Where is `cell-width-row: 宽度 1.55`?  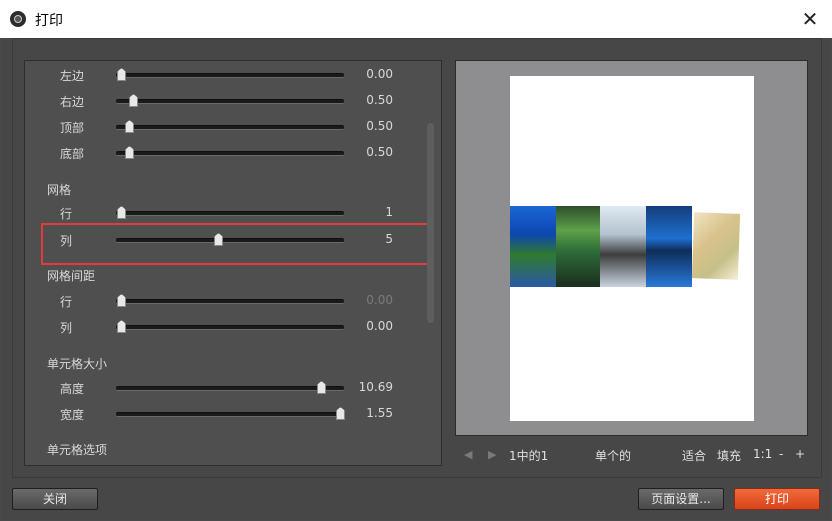 cell-width-row: 宽度 1.55 is located at coordinates (225, 413).